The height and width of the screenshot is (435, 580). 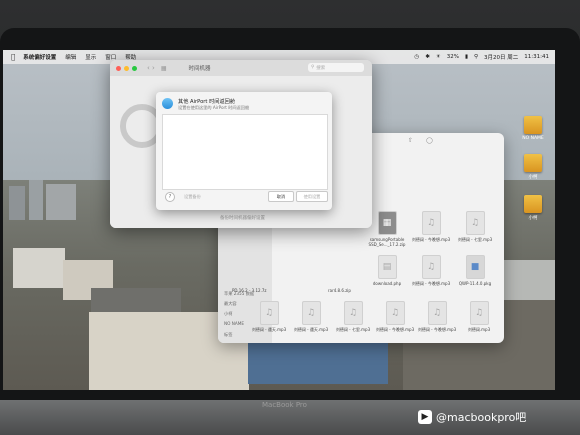 I want to click on file-name: samsungPortable SSD_Se..._17.2.zip, so click(x=387, y=242).